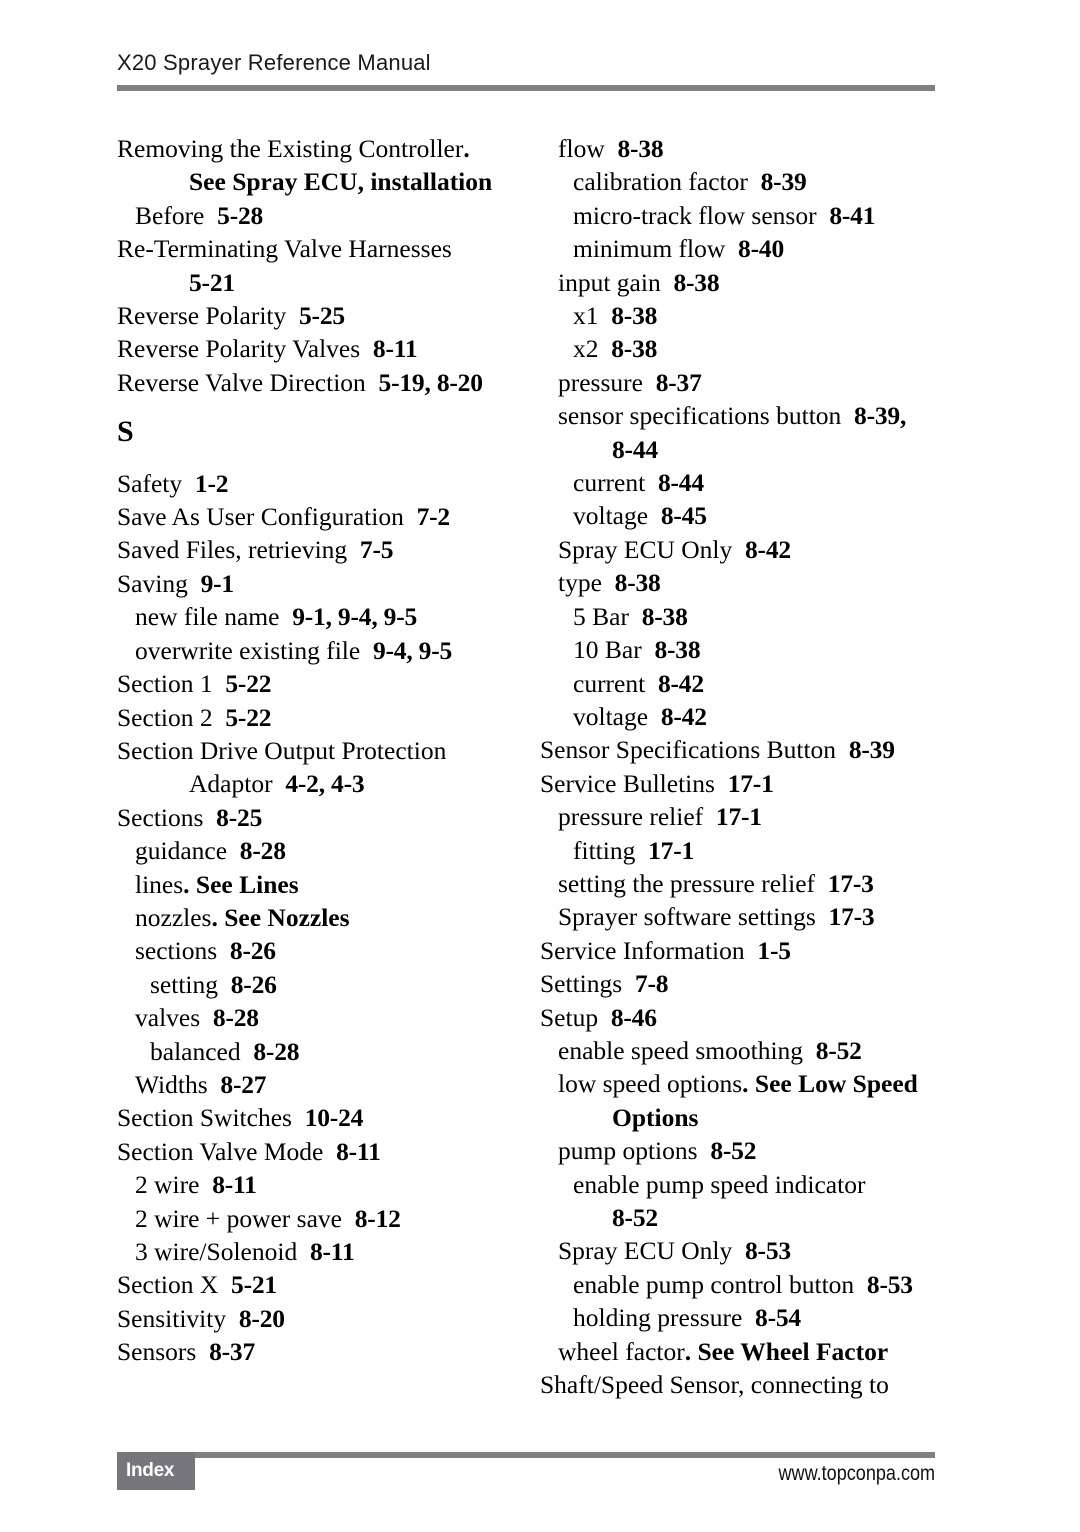  What do you see at coordinates (317, 181) in the screenshot?
I see `index-entry: See Spray ECU, installation` at bounding box center [317, 181].